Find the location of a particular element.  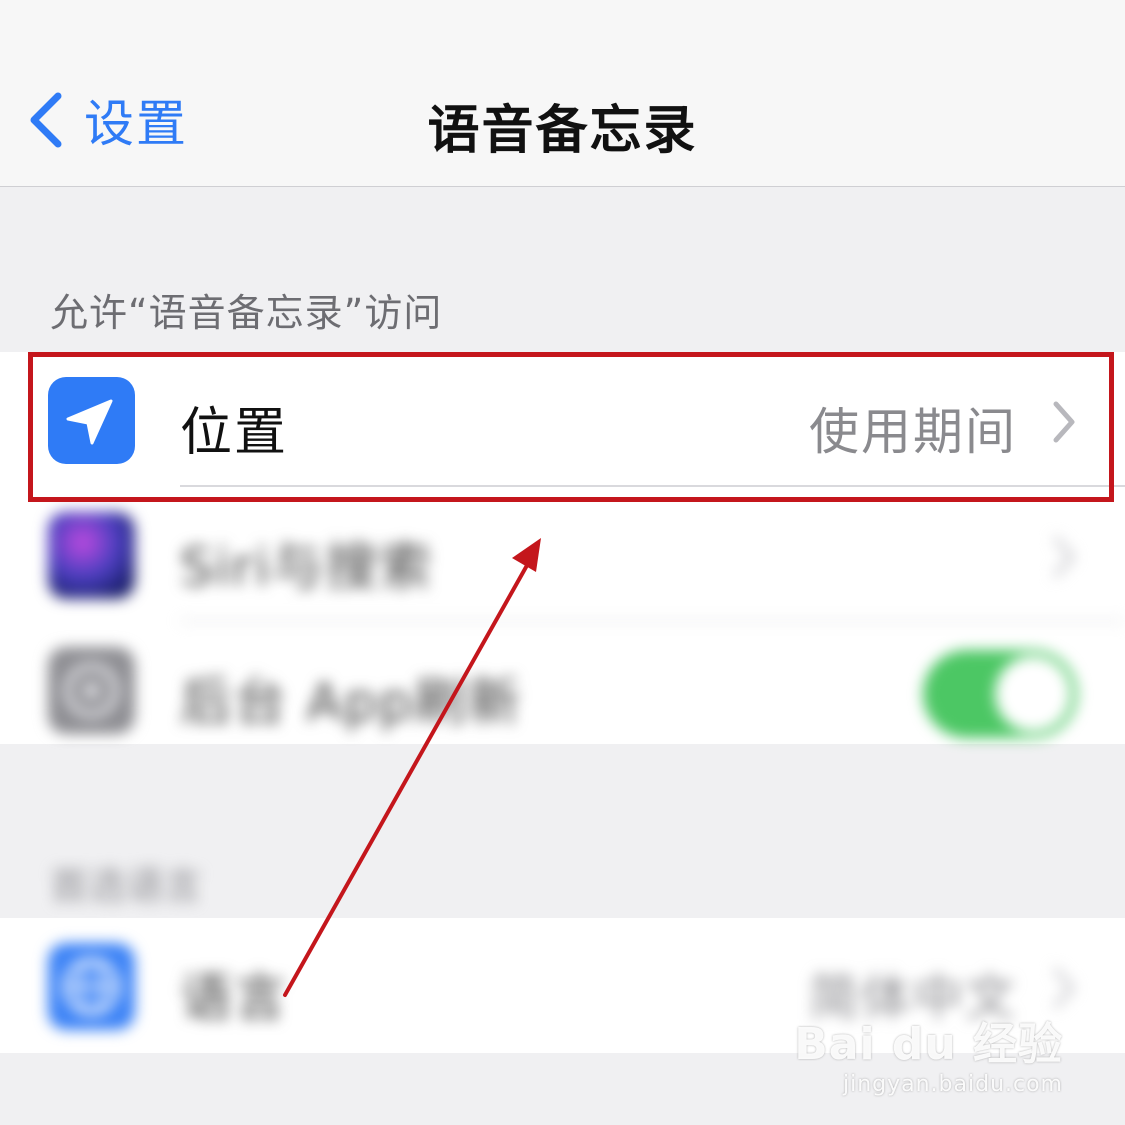

baidu-watermark: Bai du 经验 jingyan.baidu.com is located at coordinates (928, 1052).